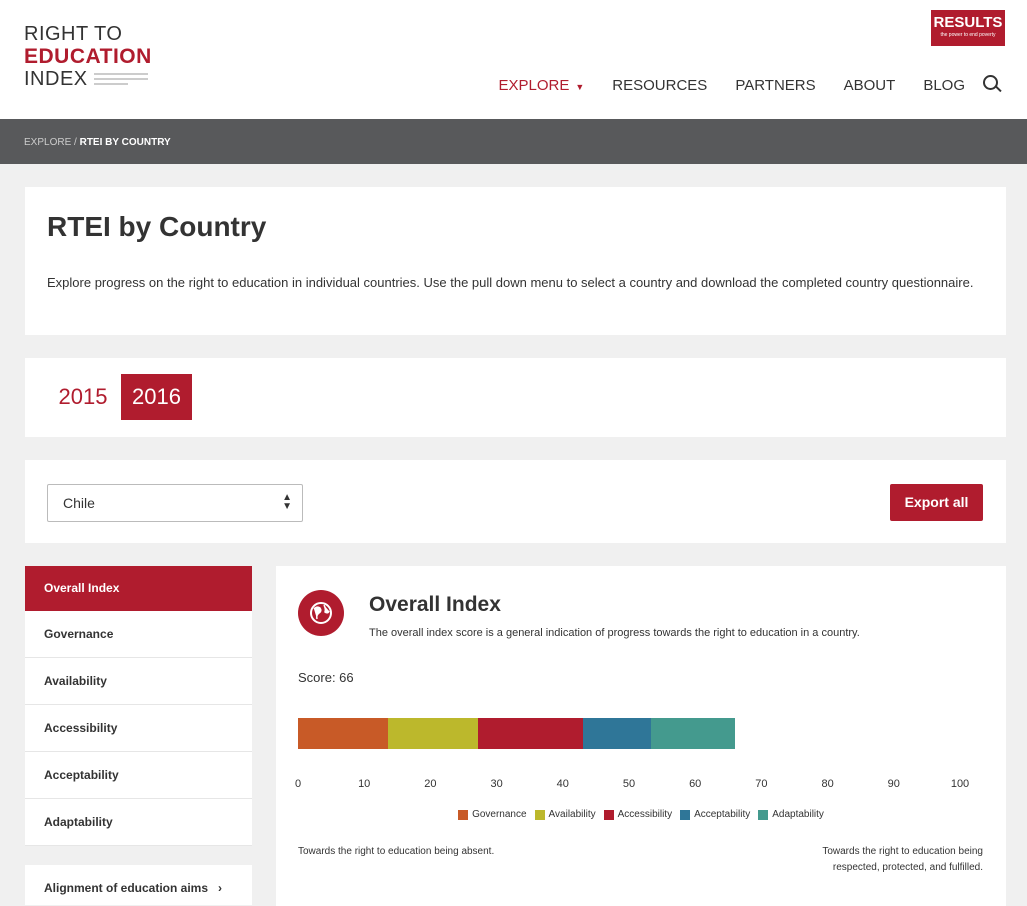  I want to click on logo-line-3-text: INDEX, so click(56, 79).